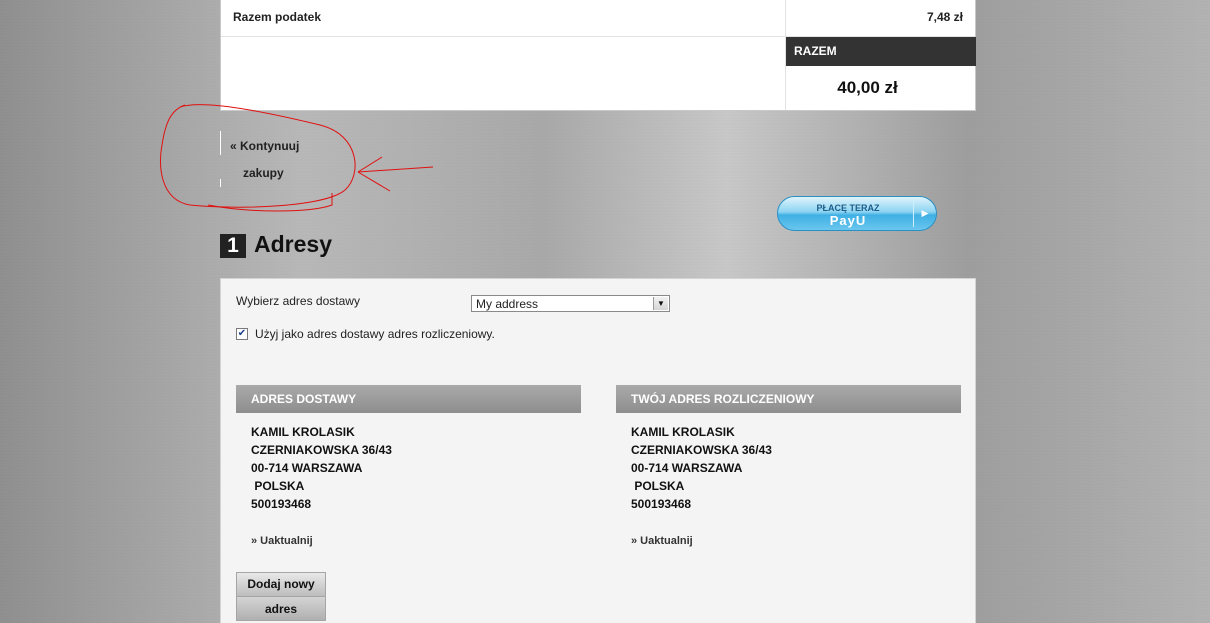 The width and height of the screenshot is (1210, 623). I want to click on delivery-address-country: POLSKA, so click(278, 486).